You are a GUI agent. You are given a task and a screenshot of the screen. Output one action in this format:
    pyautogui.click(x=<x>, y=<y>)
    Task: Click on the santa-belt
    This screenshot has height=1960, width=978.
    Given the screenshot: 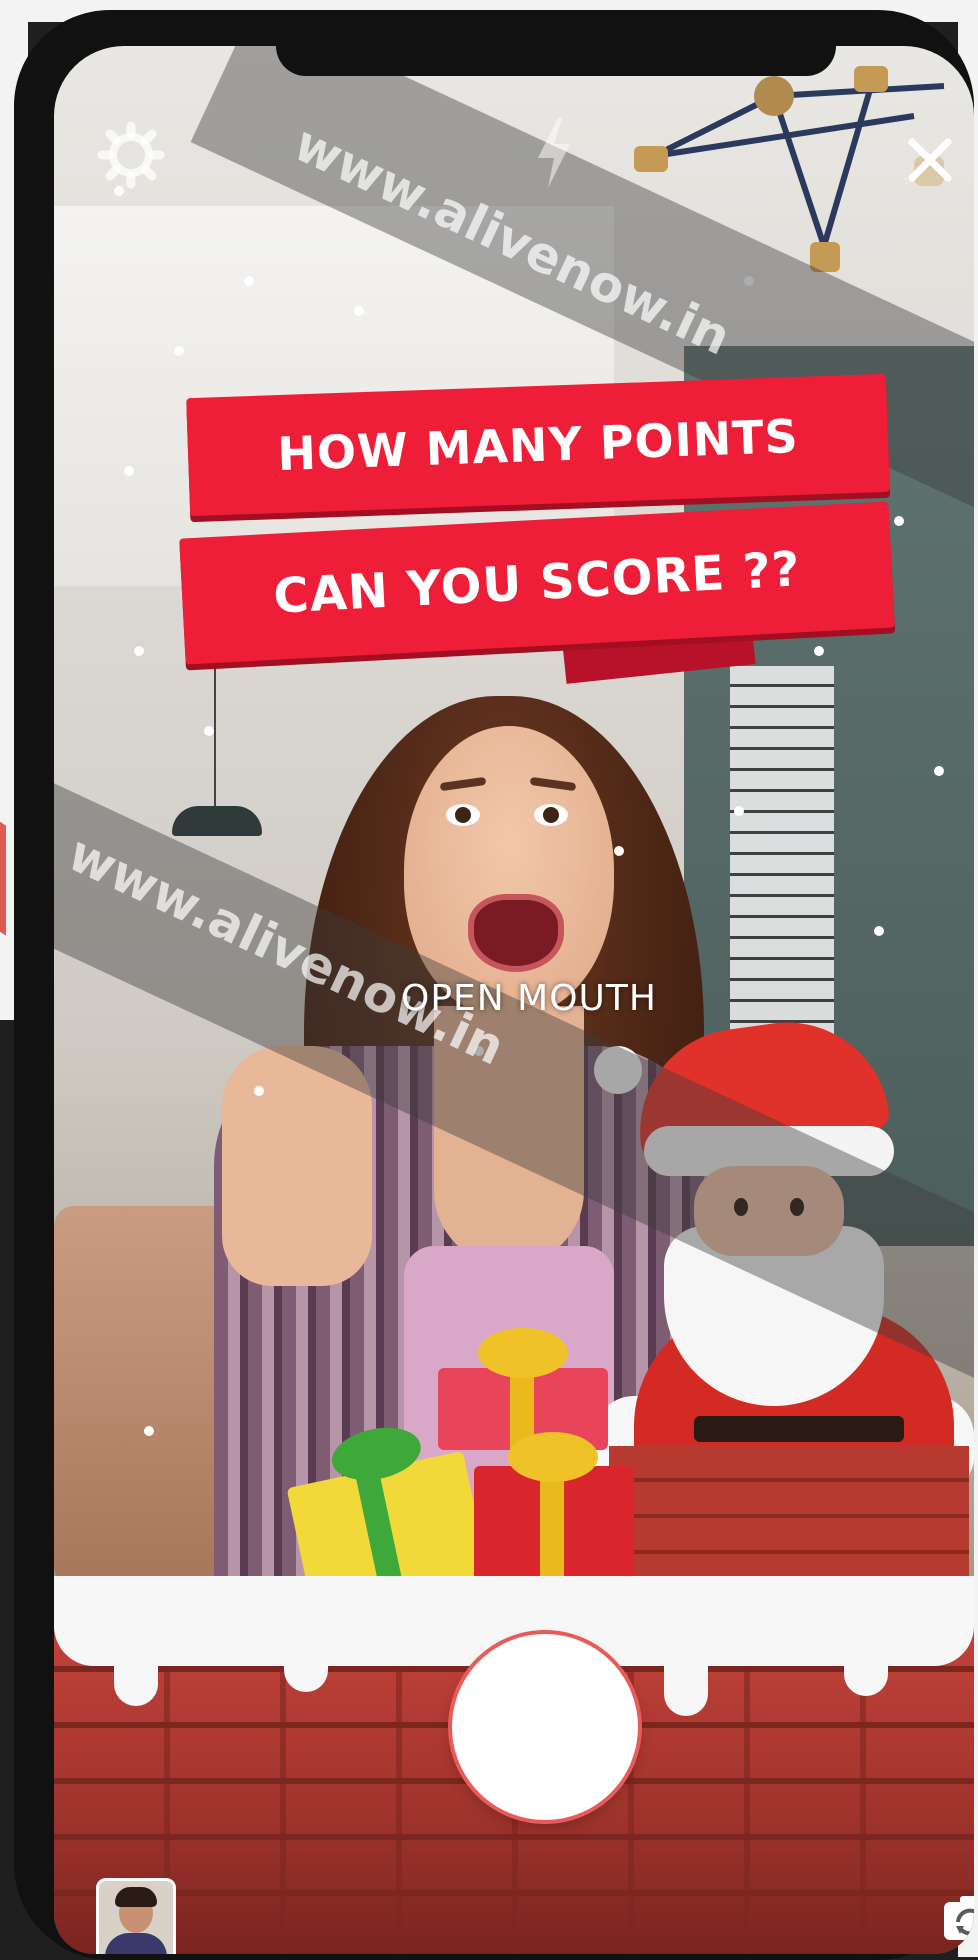 What is the action you would take?
    pyautogui.click(x=799, y=1429)
    